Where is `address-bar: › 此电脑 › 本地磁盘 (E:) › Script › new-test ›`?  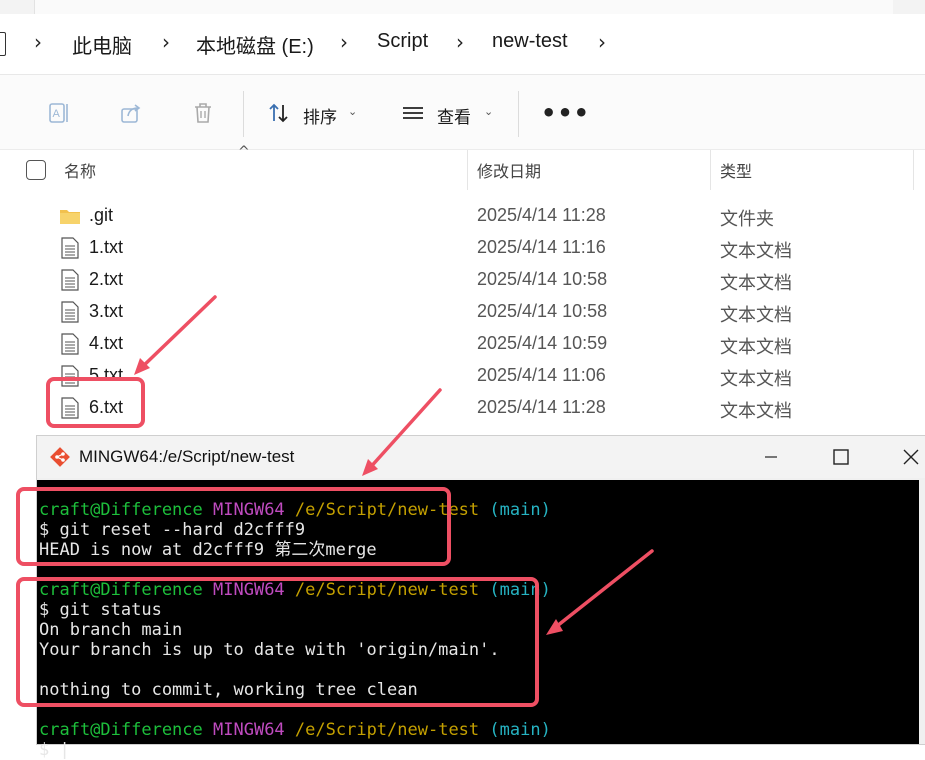
address-bar: › 此电脑 › 本地磁盘 (E:) › Script › new-test › is located at coordinates (462, 44).